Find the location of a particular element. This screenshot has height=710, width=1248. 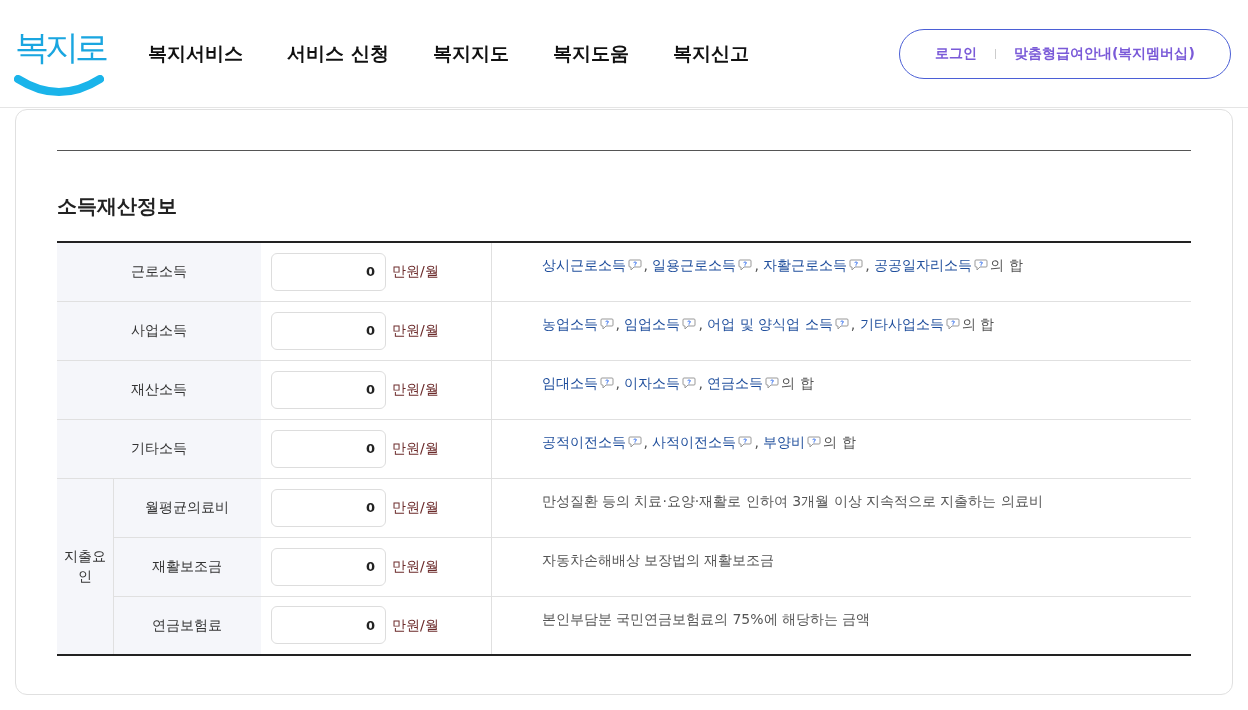

membership-link: 맞춤형급여안내(복지멤버십) is located at coordinates (1104, 53).